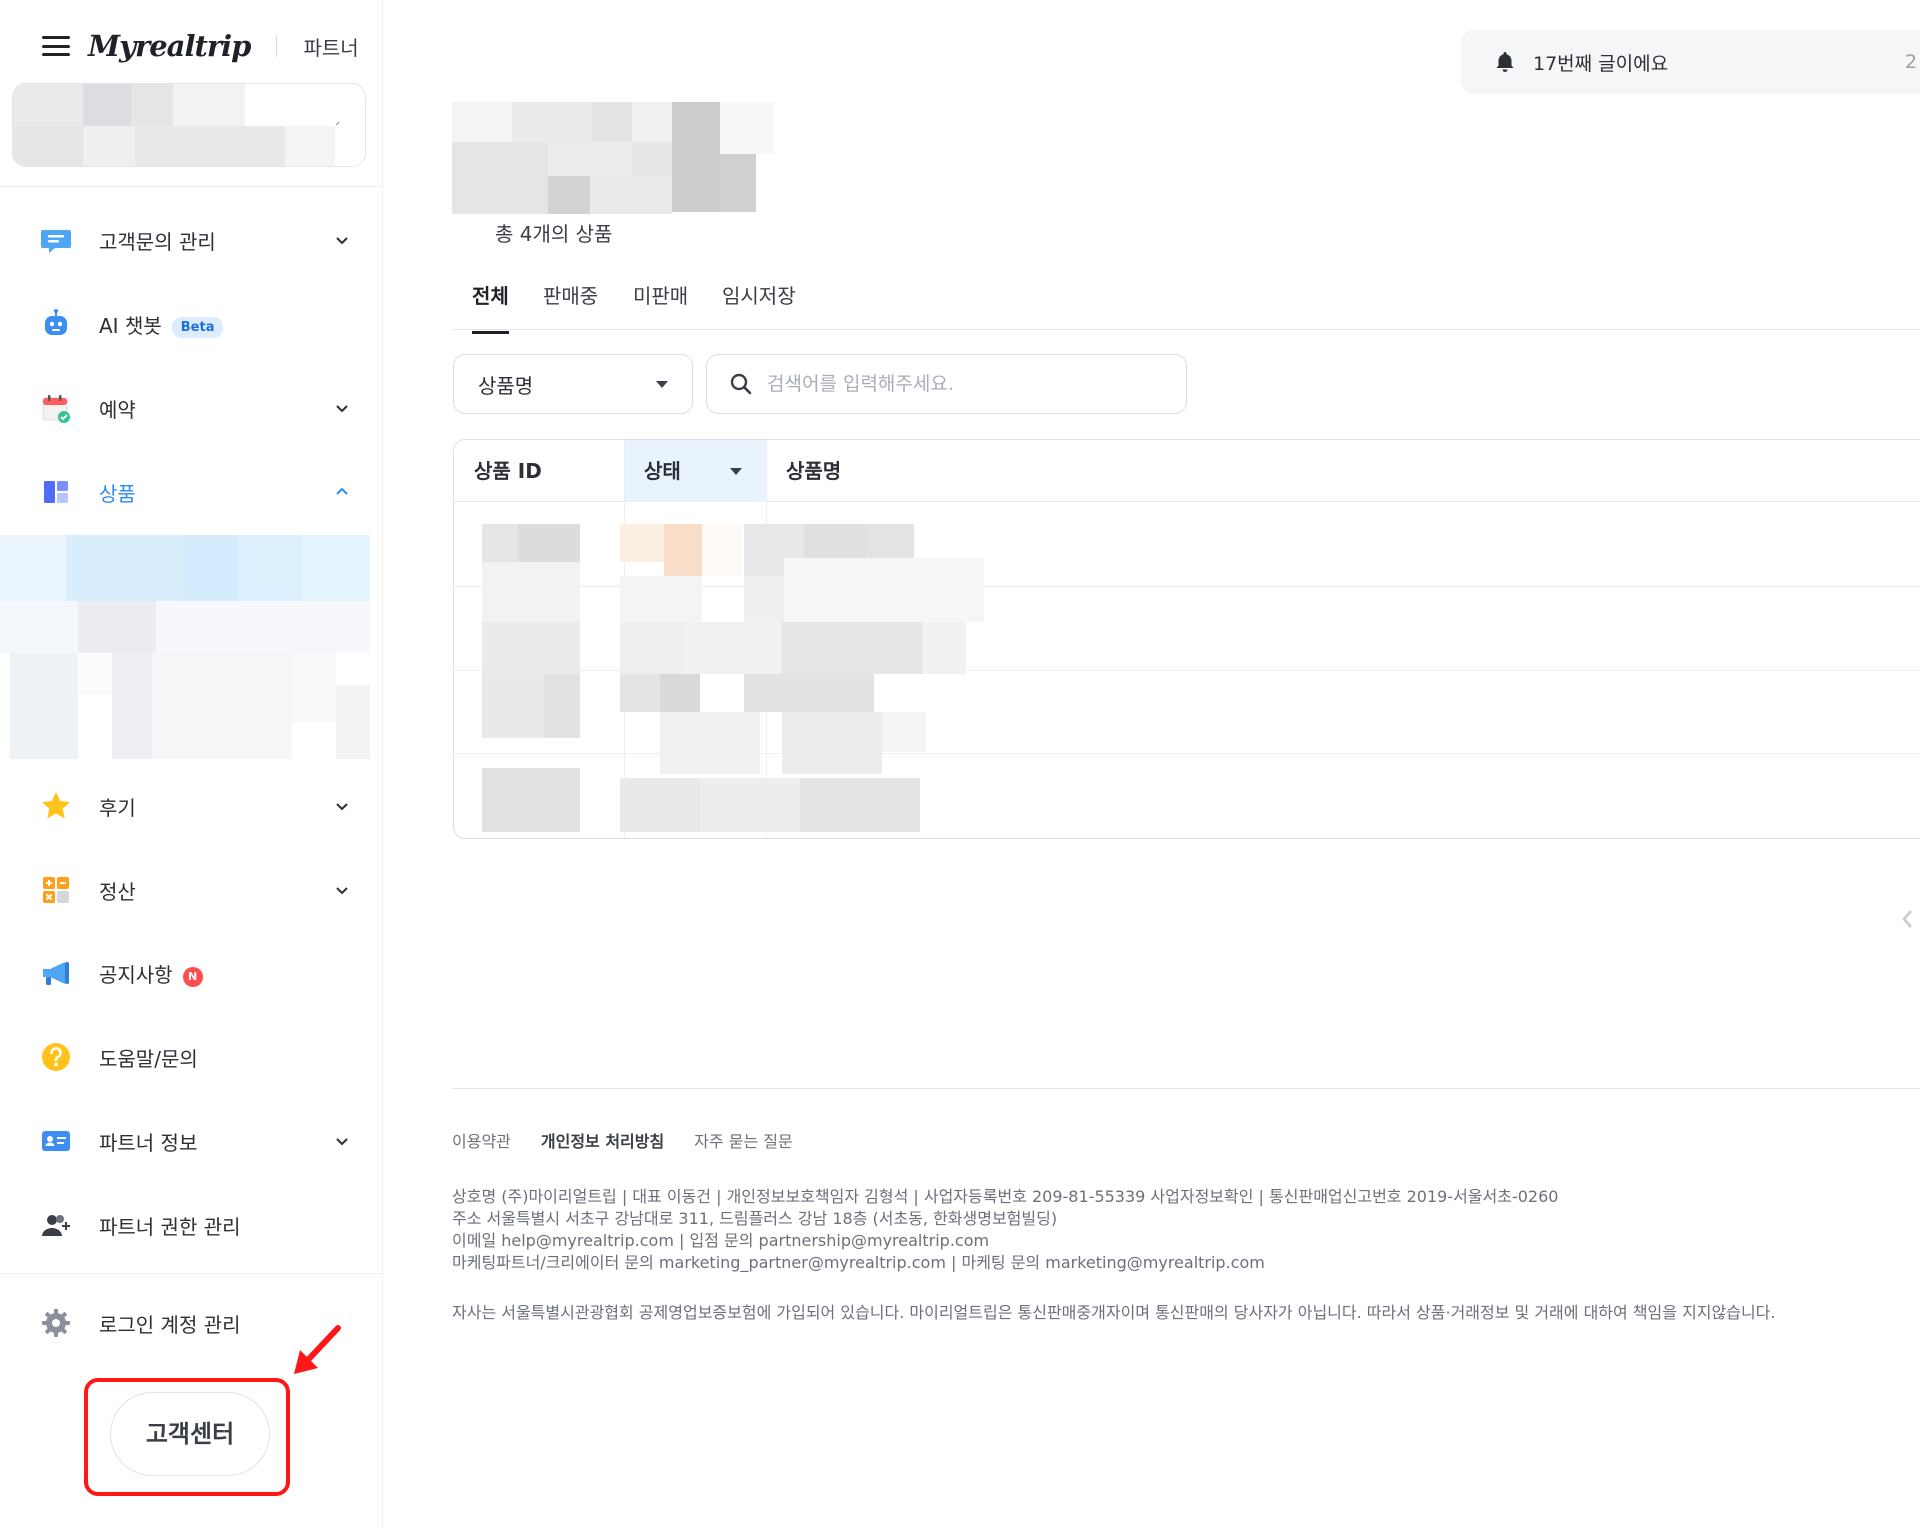 The image size is (1920, 1528). I want to click on sidebar-item-reservations: 예약, so click(191, 408).